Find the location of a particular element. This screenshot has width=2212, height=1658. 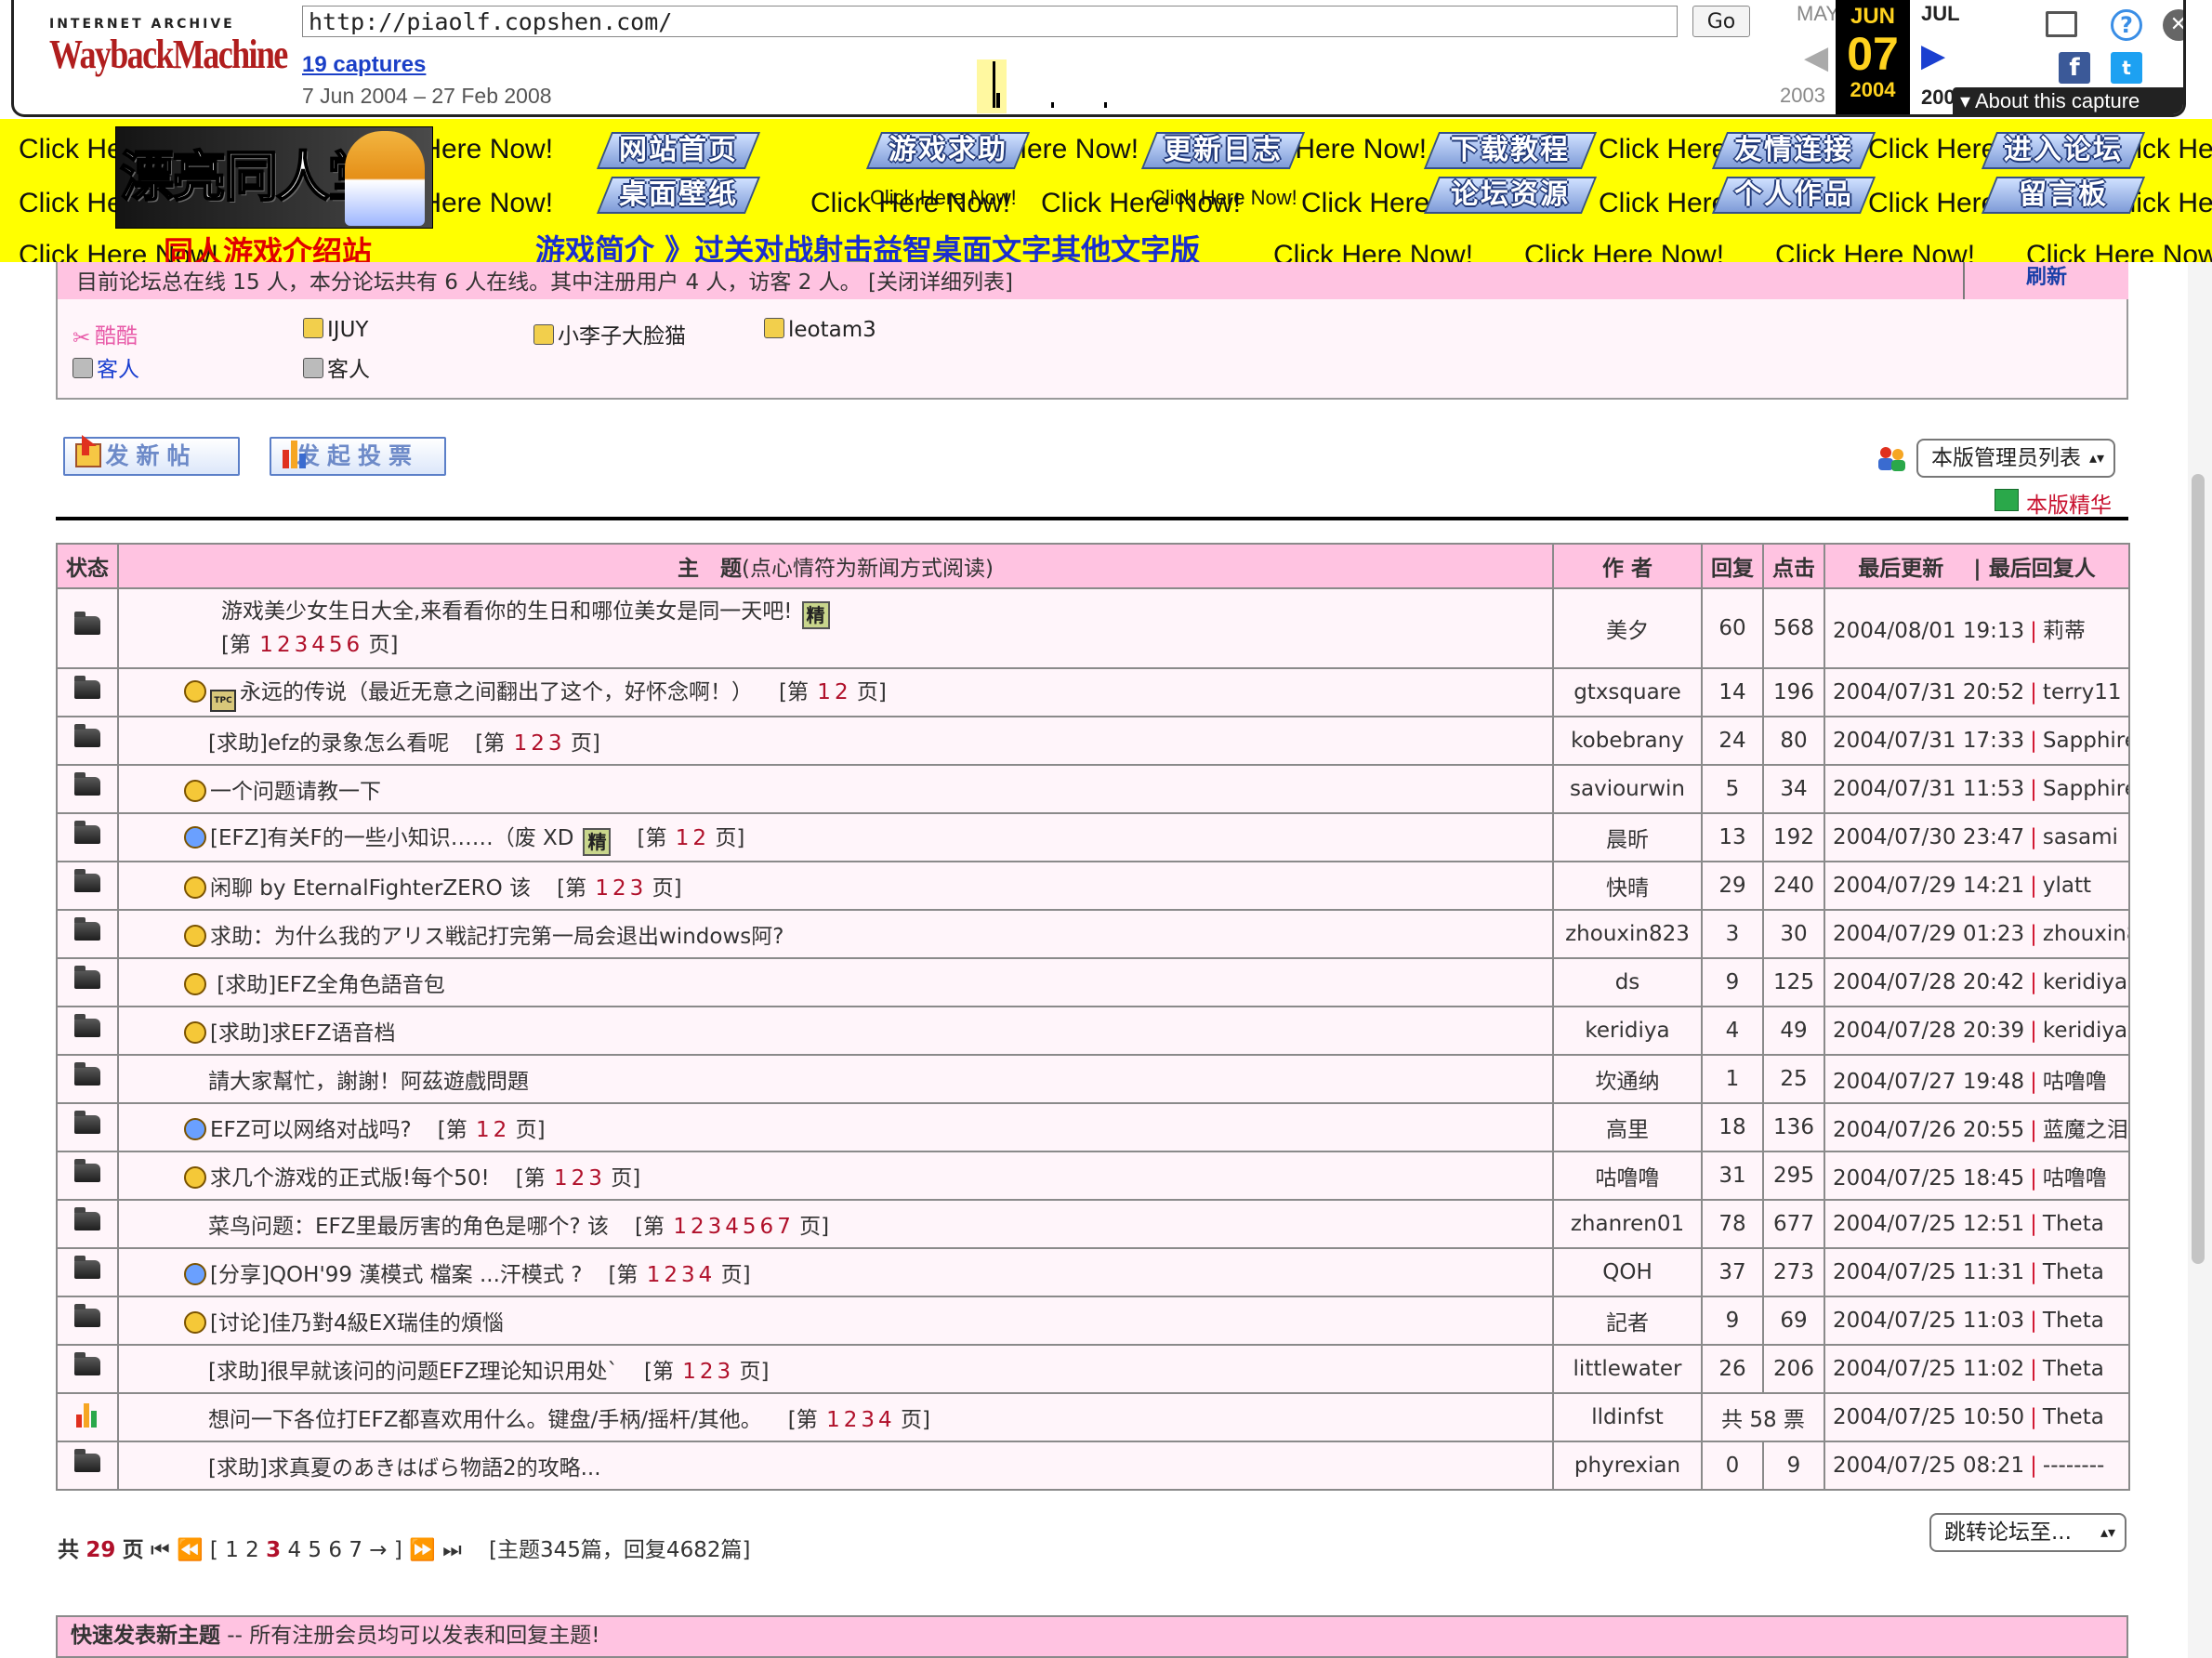

online-user: leotam3 is located at coordinates (820, 330).